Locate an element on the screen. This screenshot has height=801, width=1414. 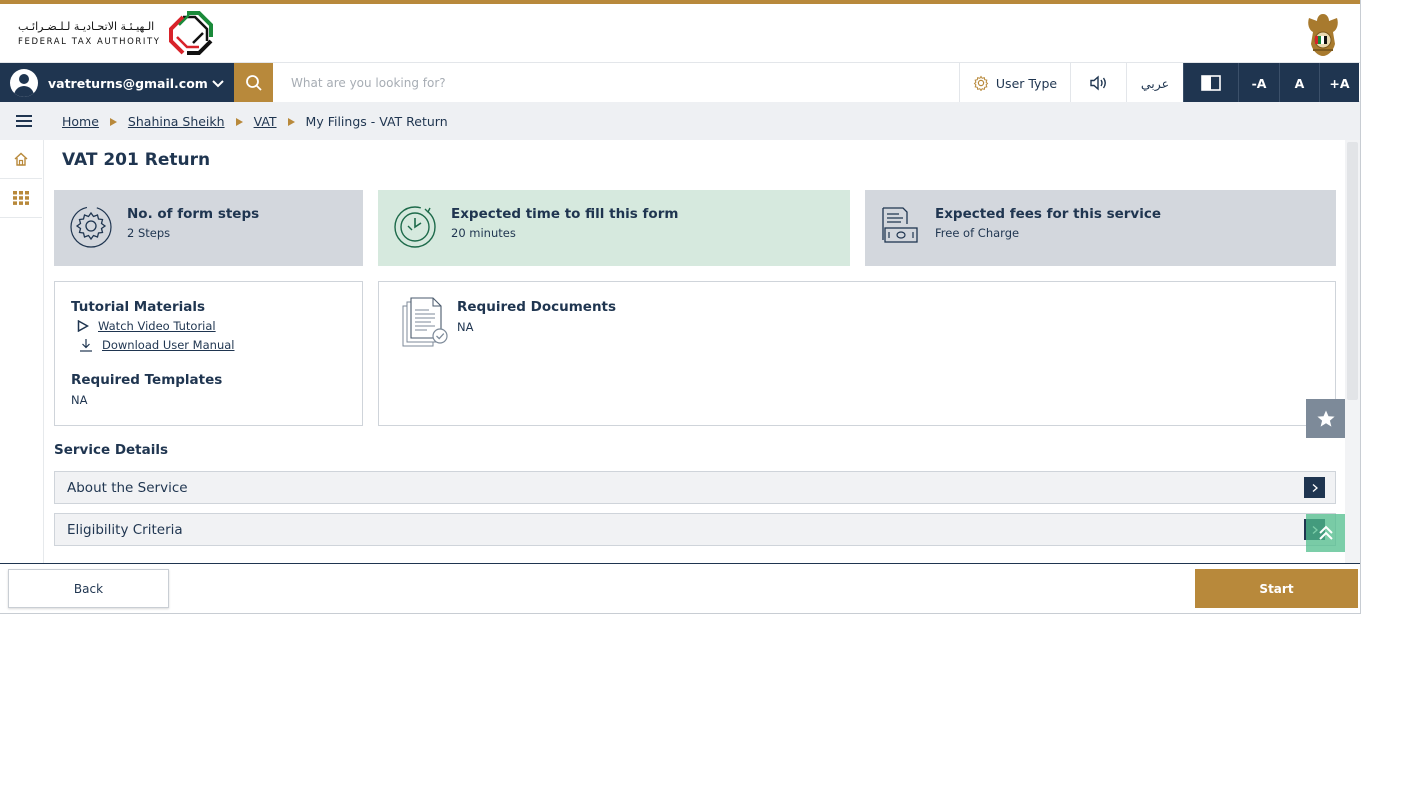
vertical-scrollbar is located at coordinates (1352, 351).